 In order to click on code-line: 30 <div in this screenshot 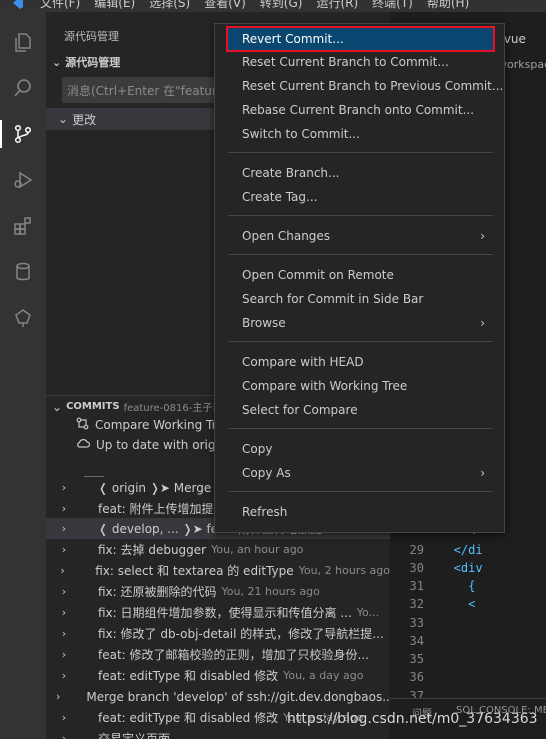, I will do `click(468, 570)`.